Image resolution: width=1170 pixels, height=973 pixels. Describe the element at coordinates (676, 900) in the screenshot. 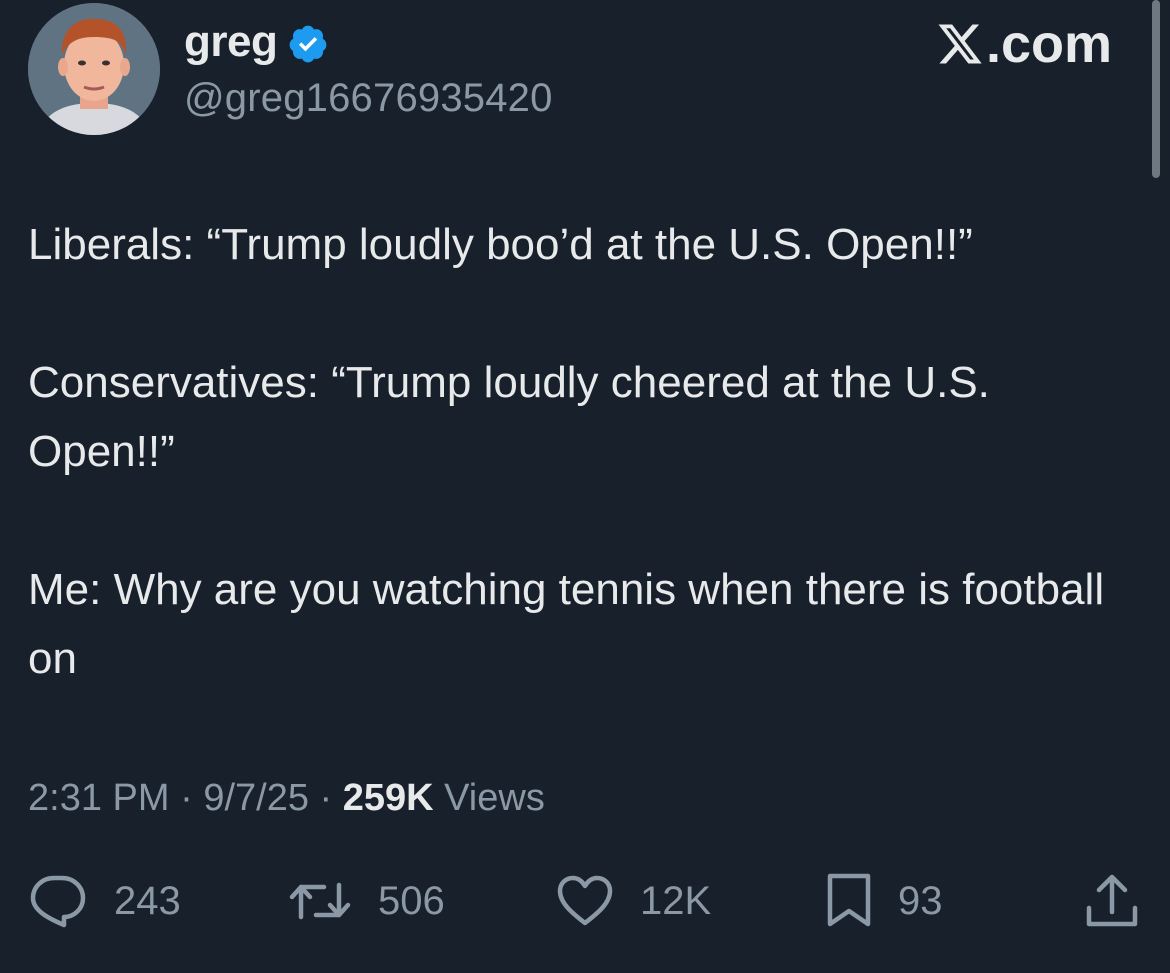

I see `like-count: 12K` at that location.